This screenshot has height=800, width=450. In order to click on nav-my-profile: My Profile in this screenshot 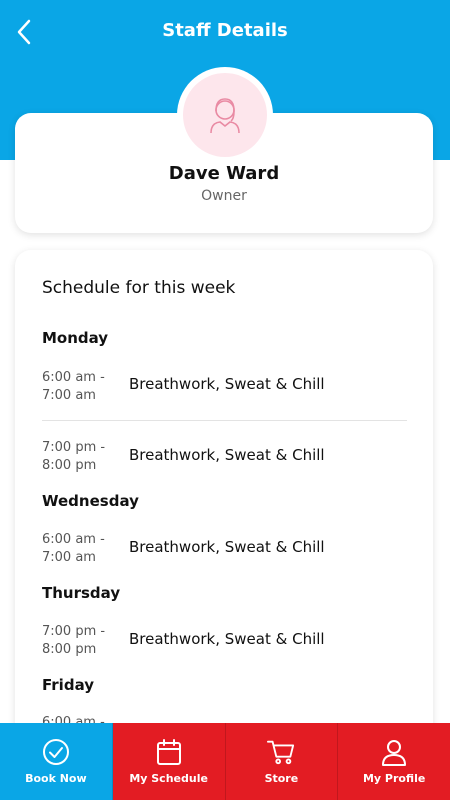, I will do `click(394, 761)`.